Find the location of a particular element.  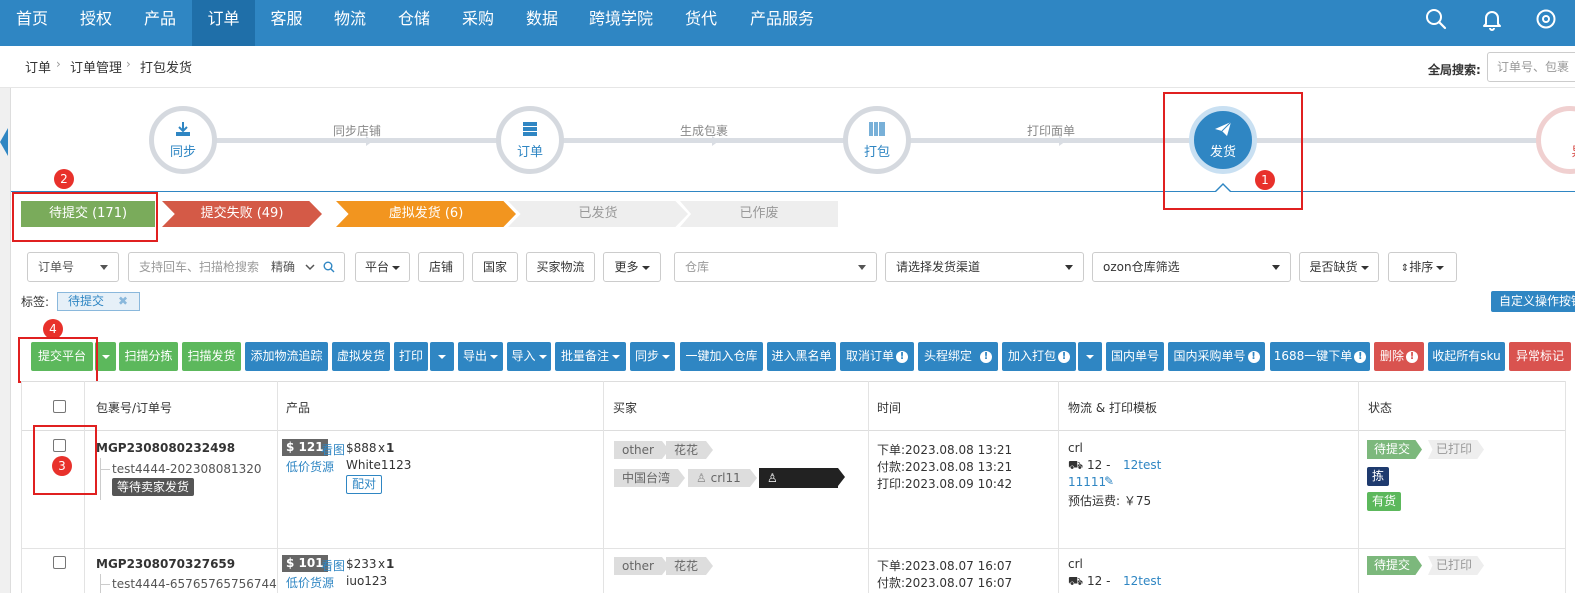

add-pack-button: 加入打包! is located at coordinates (1039, 356).